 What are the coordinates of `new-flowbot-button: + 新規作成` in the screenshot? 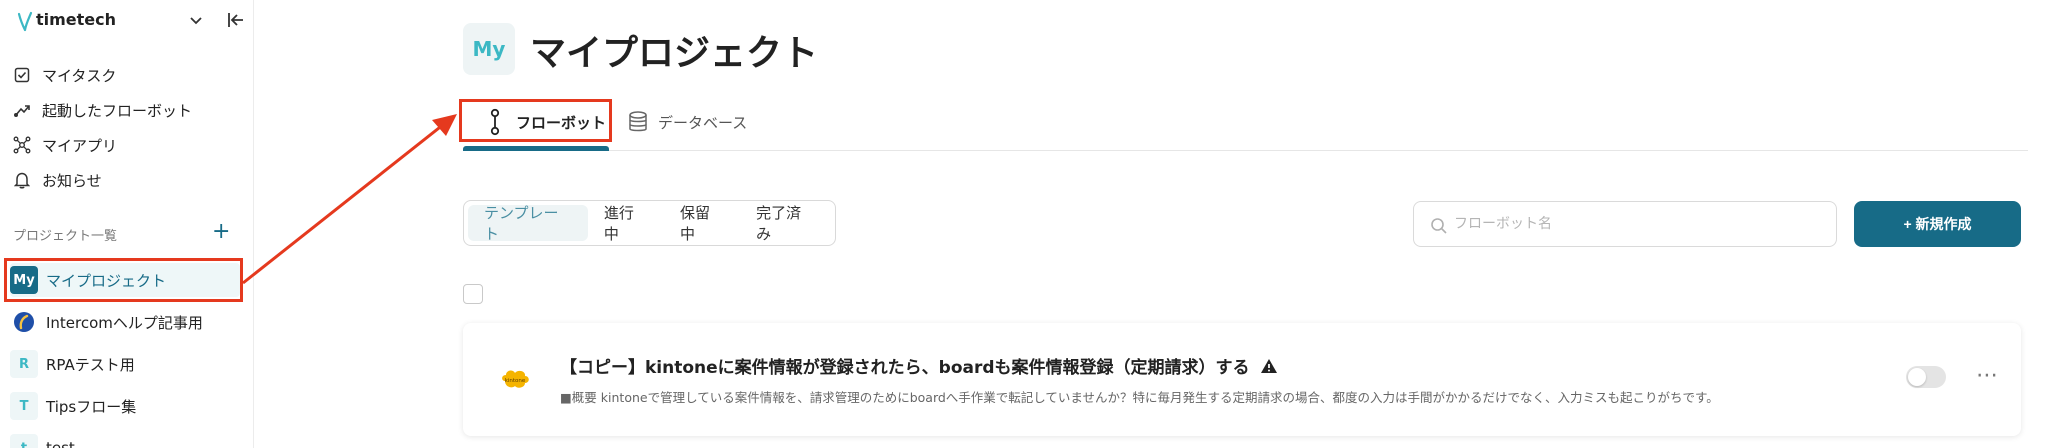 It's located at (1937, 224).